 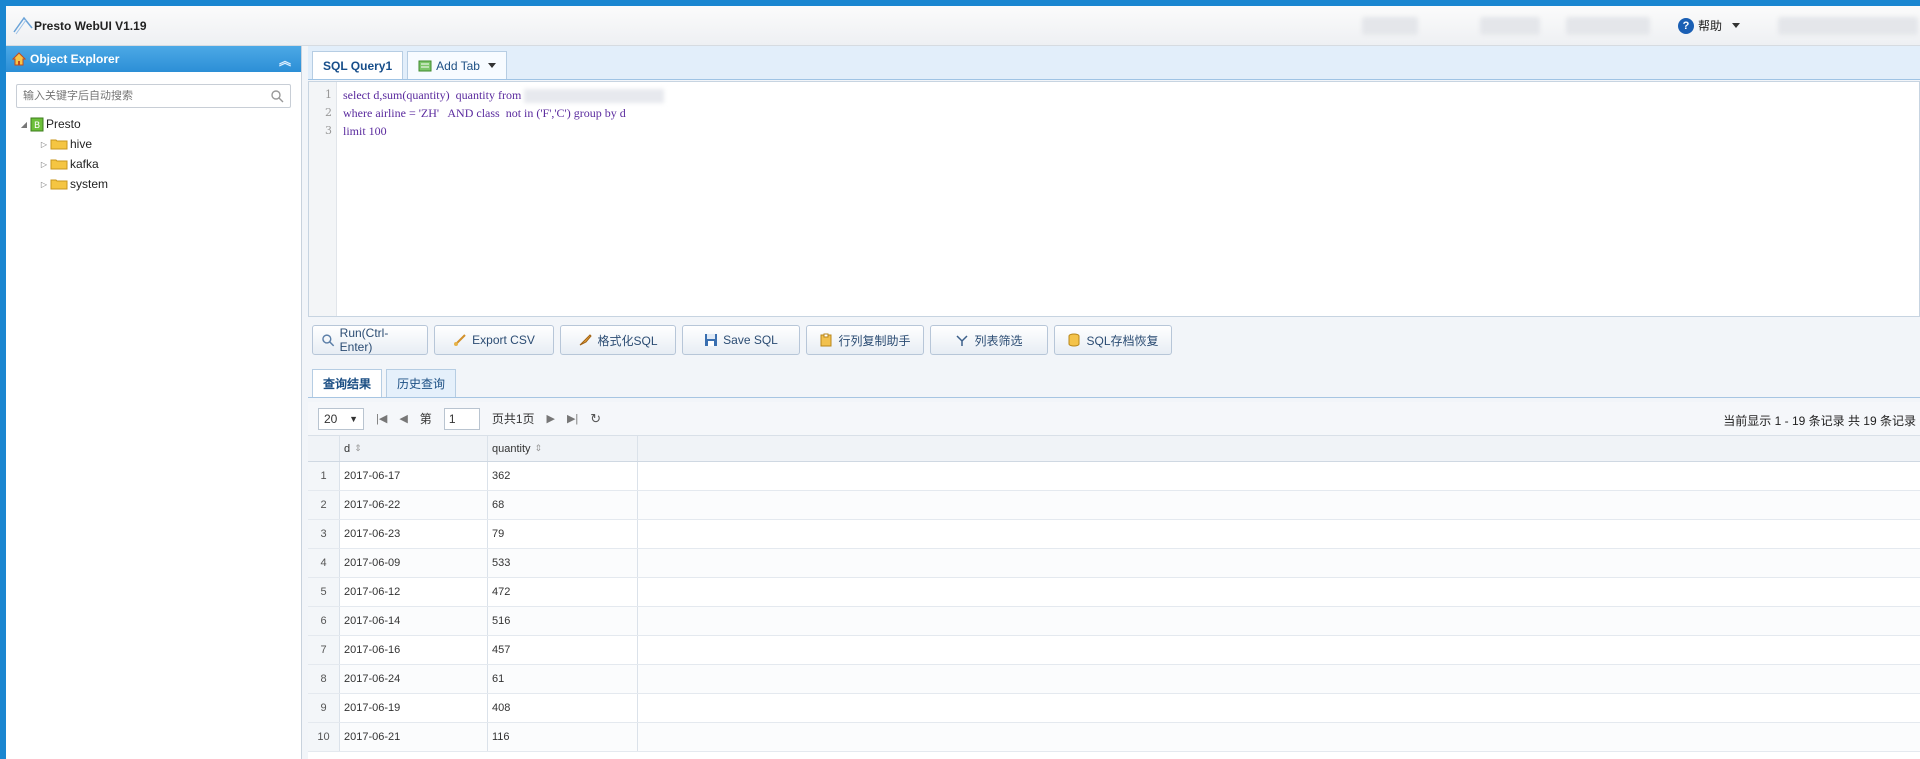 I want to click on collapse-icon: ︽, so click(x=285, y=60).